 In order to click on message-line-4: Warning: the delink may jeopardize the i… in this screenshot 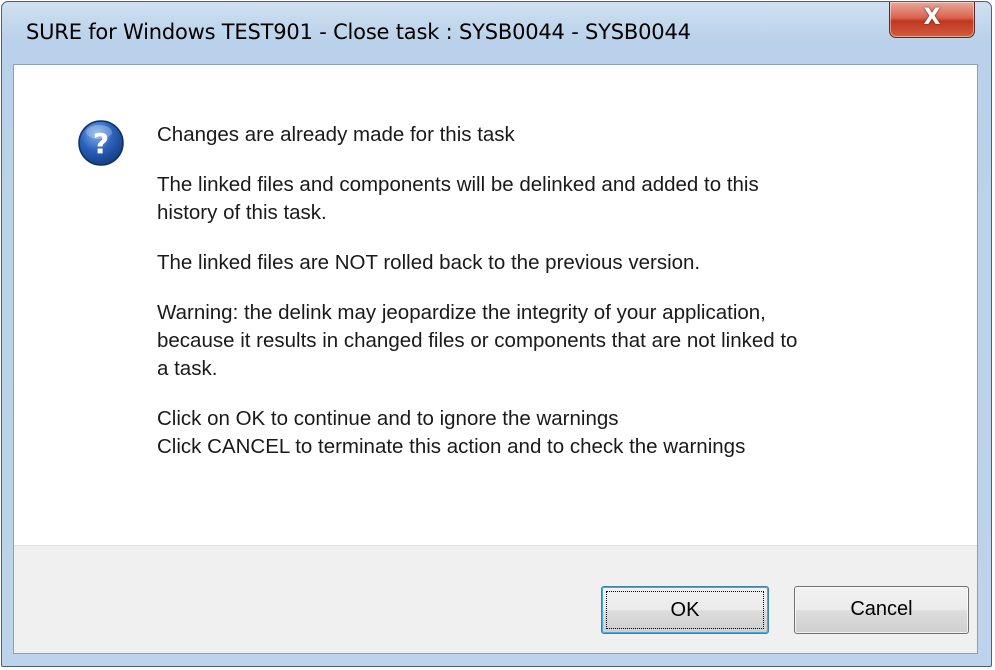, I will do `click(477, 340)`.